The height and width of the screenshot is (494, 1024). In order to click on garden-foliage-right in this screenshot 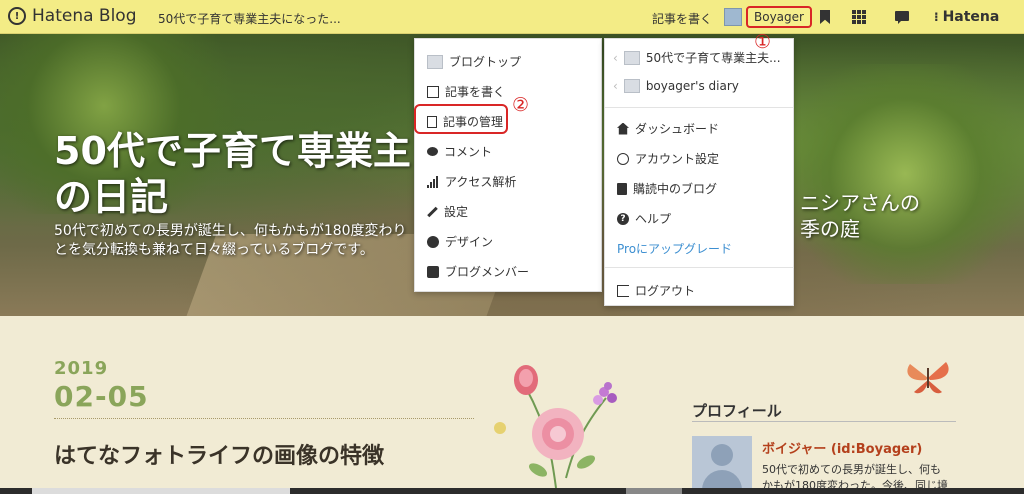, I will do `click(902, 174)`.